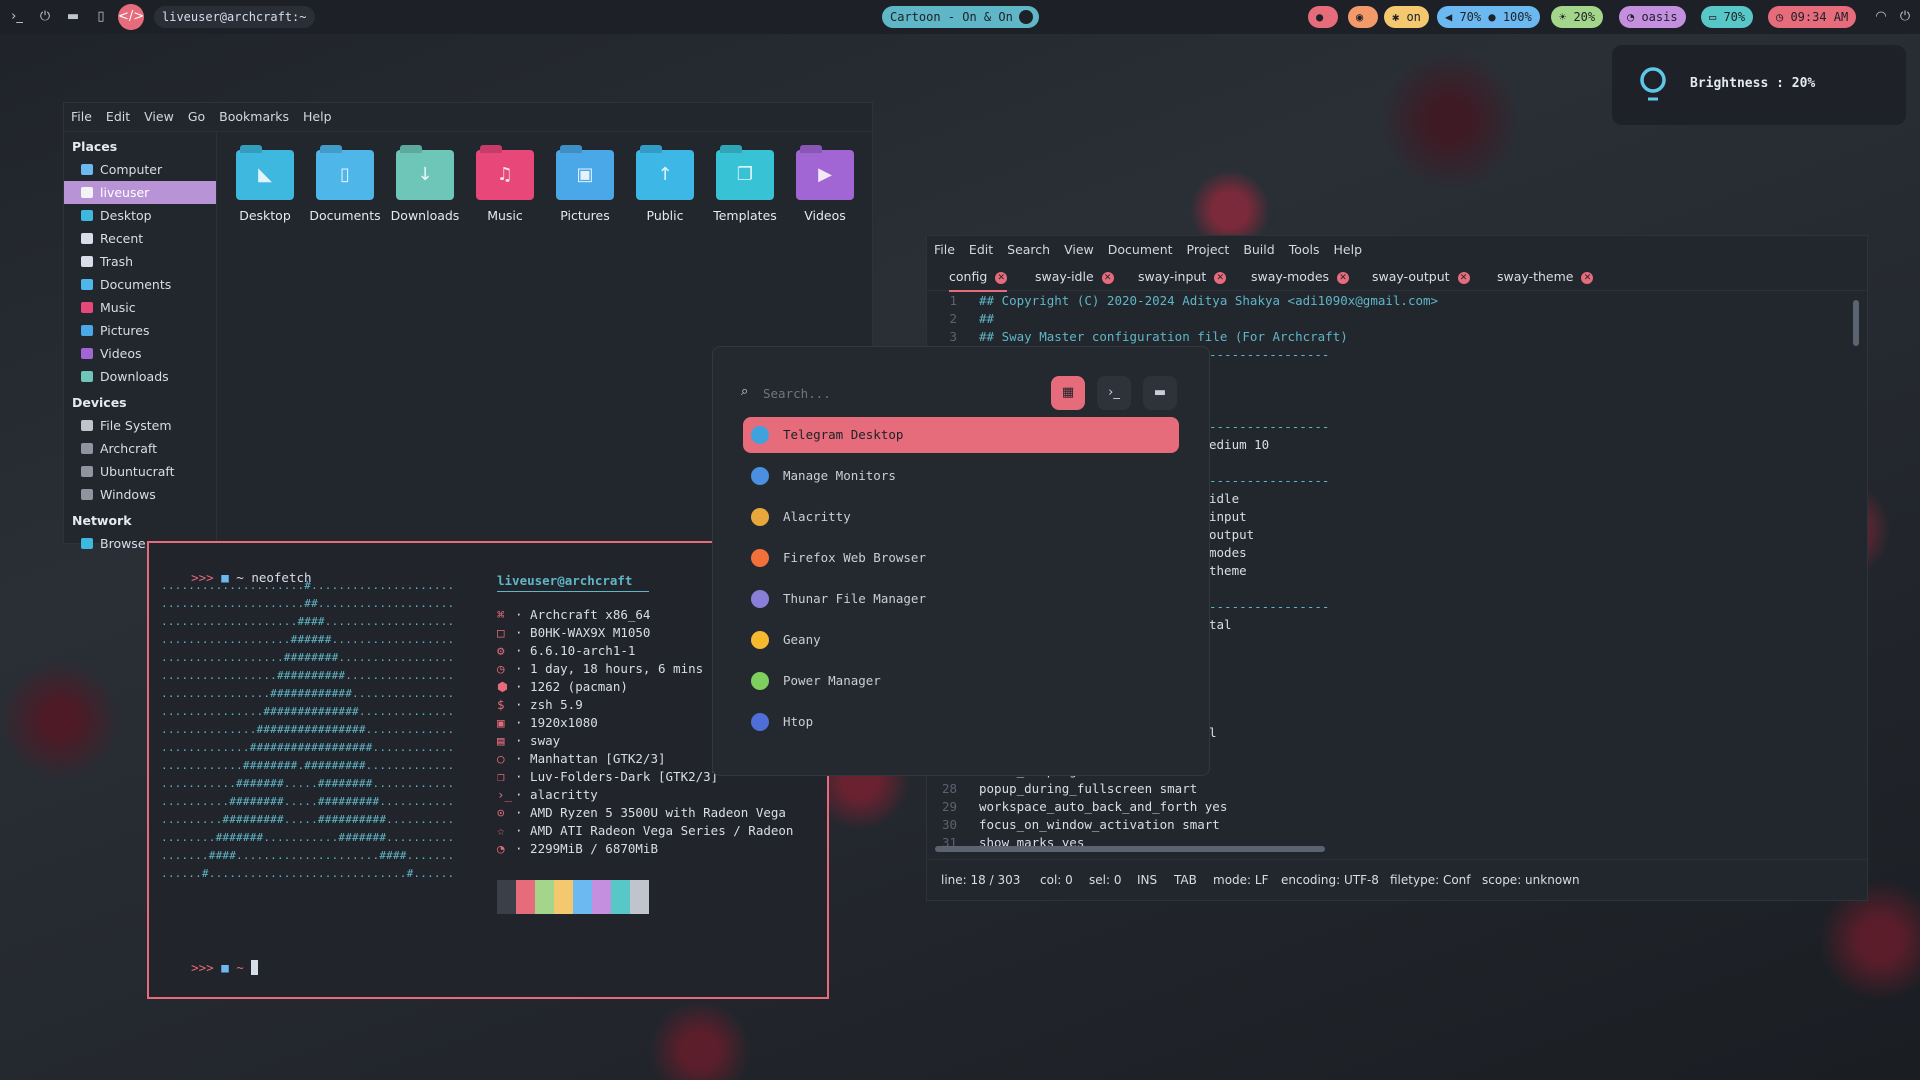  What do you see at coordinates (1531, 880) in the screenshot?
I see `status-scope: scope: unknown` at bounding box center [1531, 880].